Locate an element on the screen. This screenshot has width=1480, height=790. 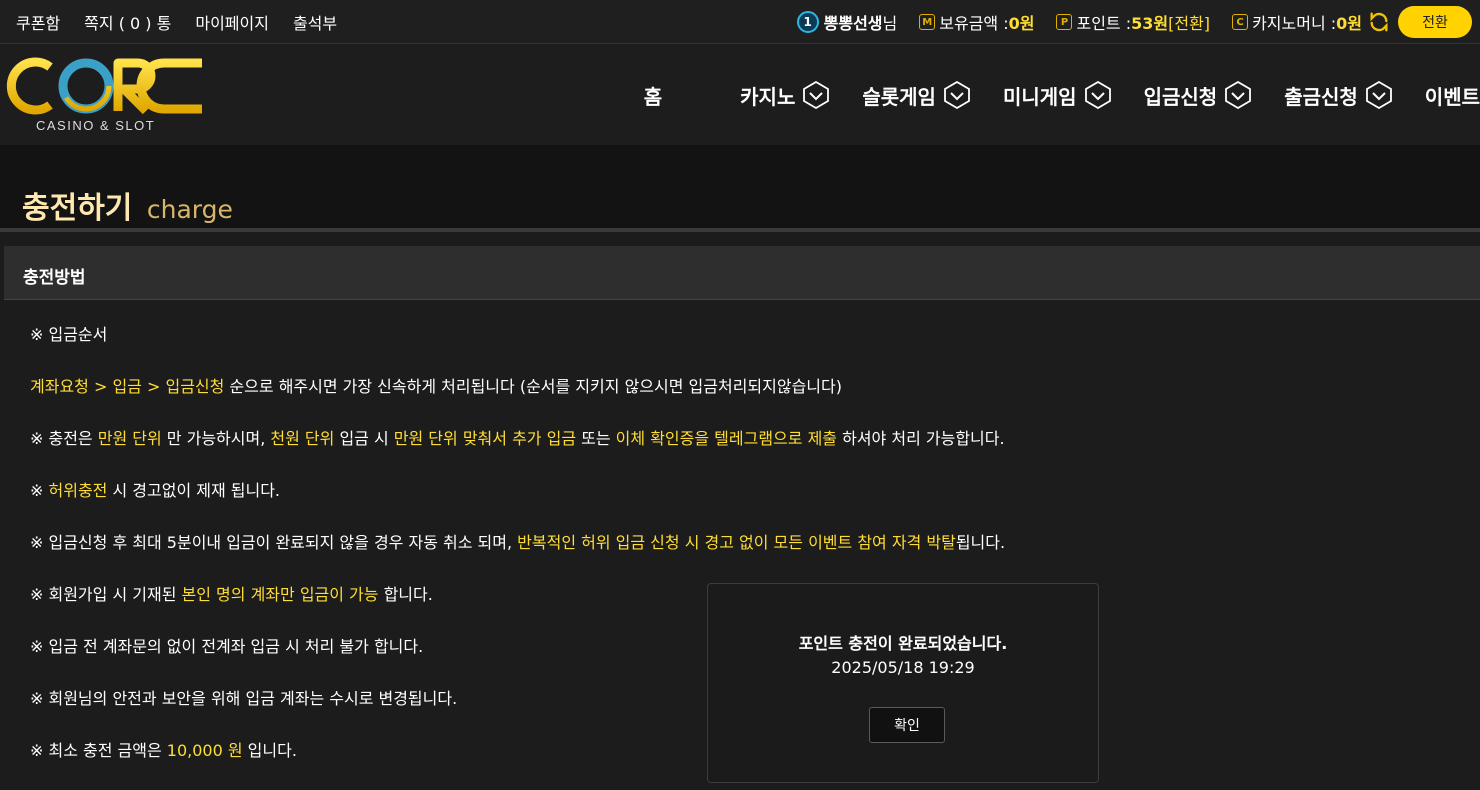
highlight-text: 본인 명의 계좌만 입금이 가능 is located at coordinates (280, 594).